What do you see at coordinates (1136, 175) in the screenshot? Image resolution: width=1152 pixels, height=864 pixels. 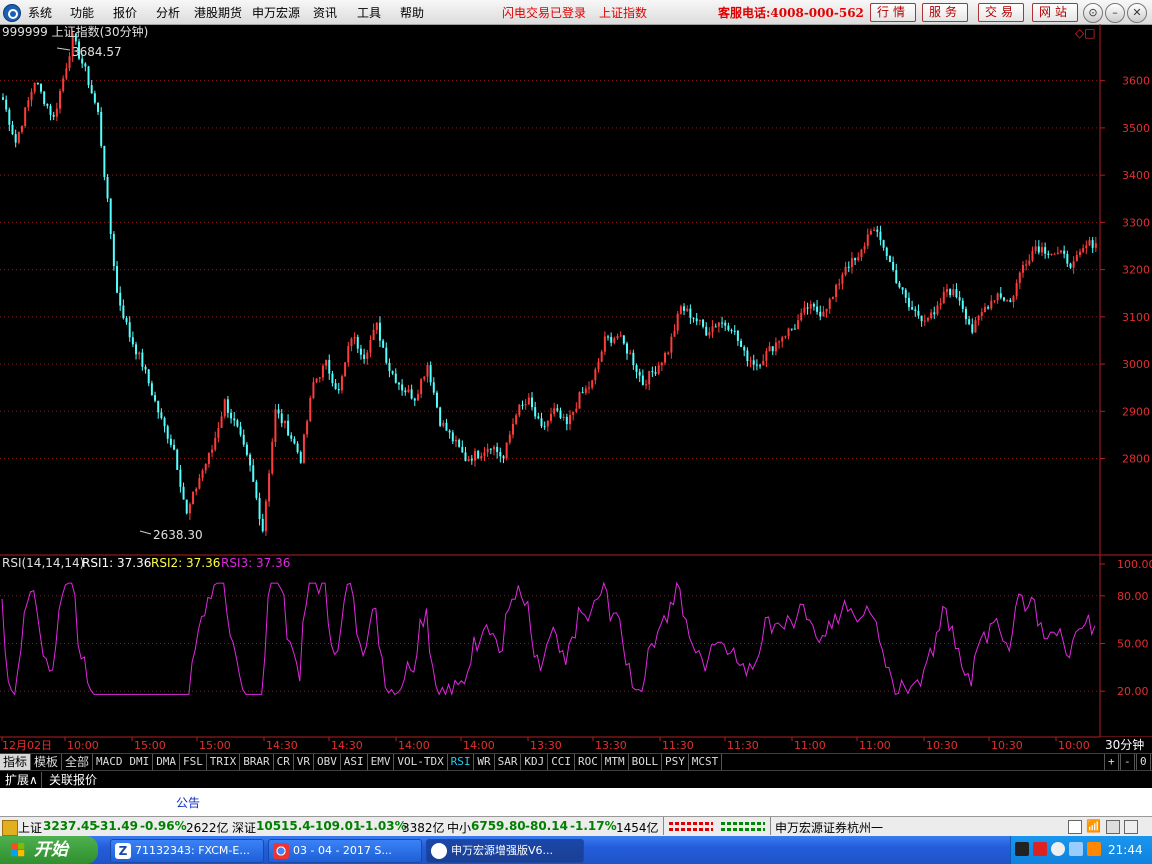 I see `price-tick-label: 3400` at bounding box center [1136, 175].